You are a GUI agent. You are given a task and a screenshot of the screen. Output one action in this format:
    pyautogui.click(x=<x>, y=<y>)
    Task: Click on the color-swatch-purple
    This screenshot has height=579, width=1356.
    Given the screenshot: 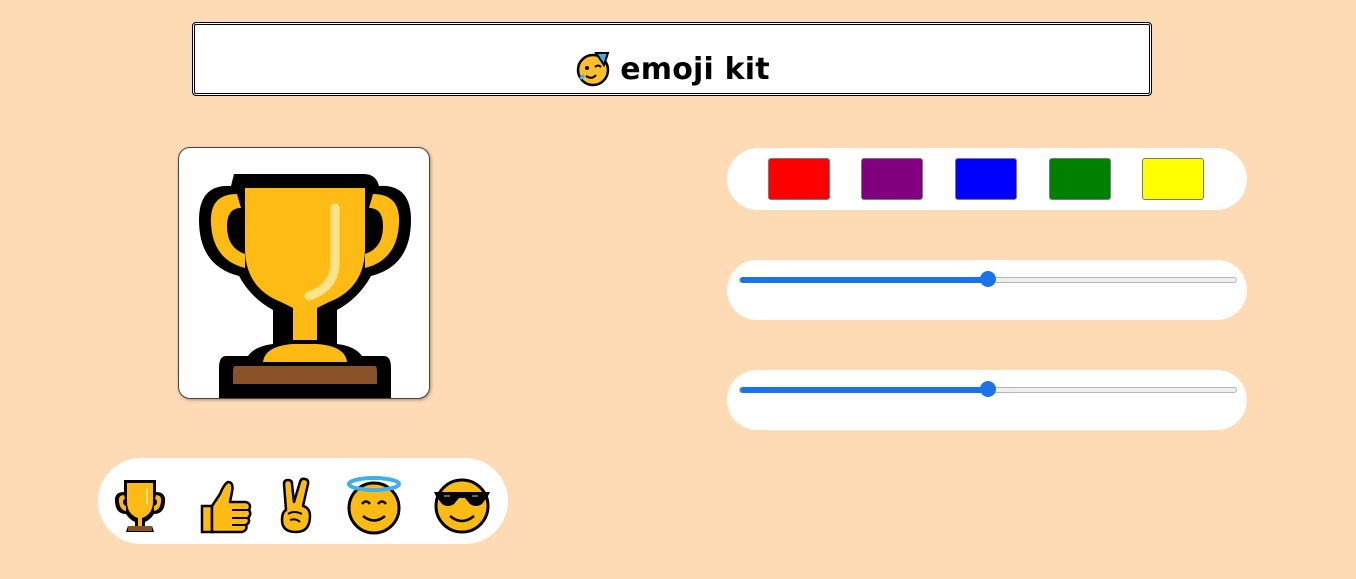 What is the action you would take?
    pyautogui.click(x=892, y=179)
    